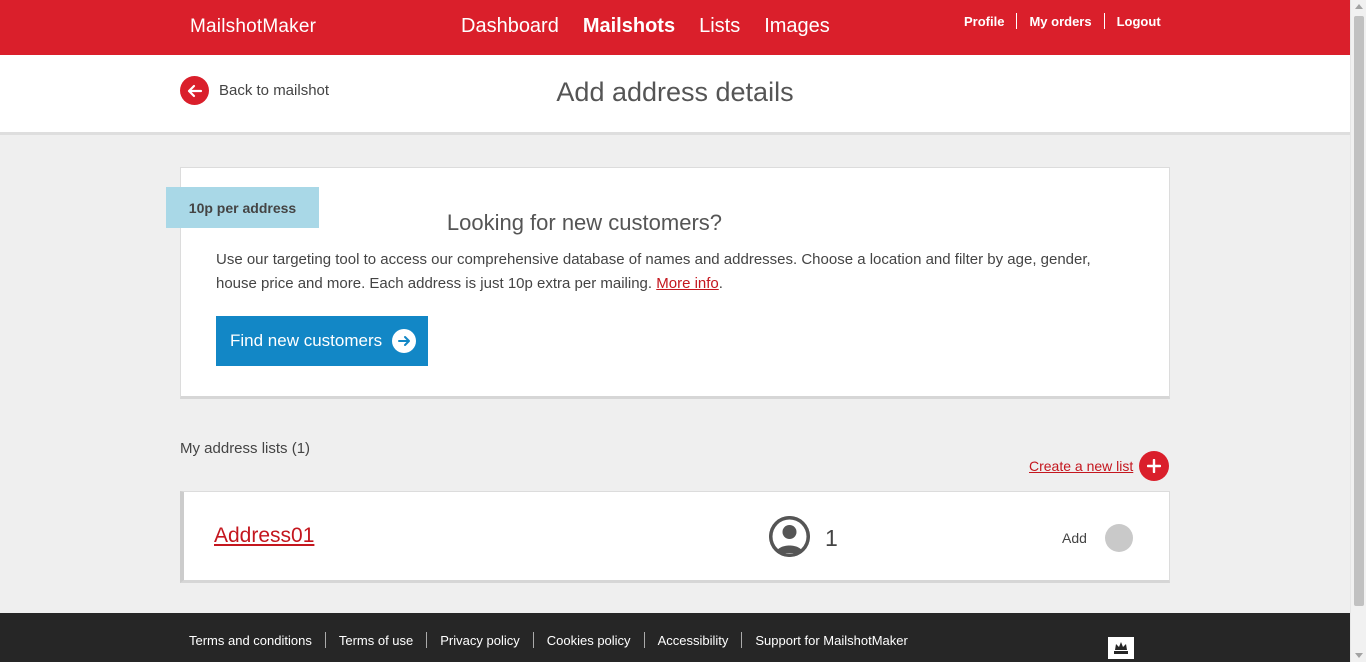  I want to click on footer-link-support: Support for MailshotMaker, so click(831, 640).